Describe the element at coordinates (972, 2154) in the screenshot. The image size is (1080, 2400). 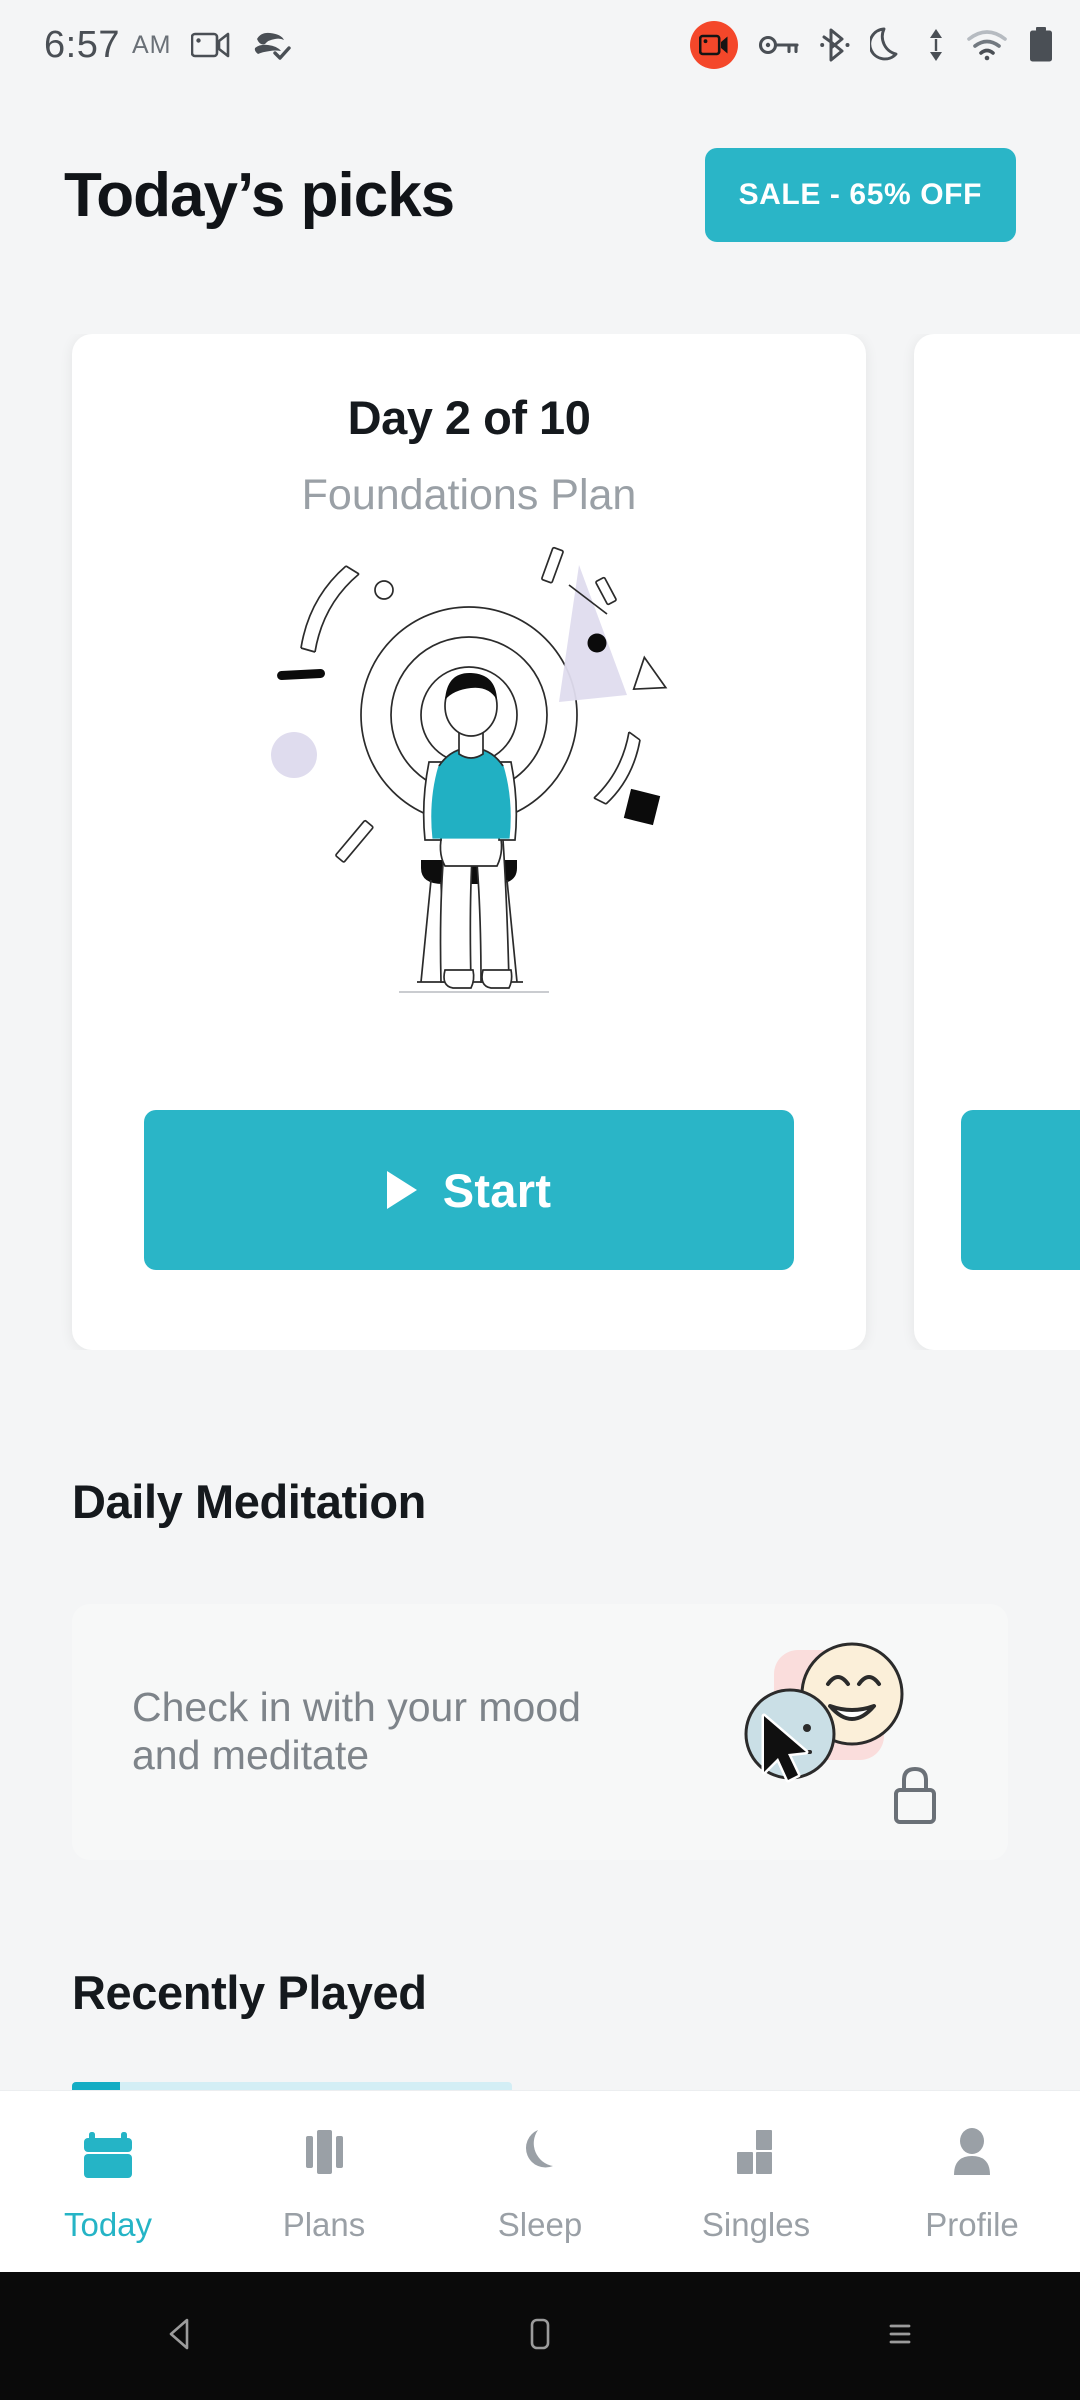
I see `person-icon` at that location.